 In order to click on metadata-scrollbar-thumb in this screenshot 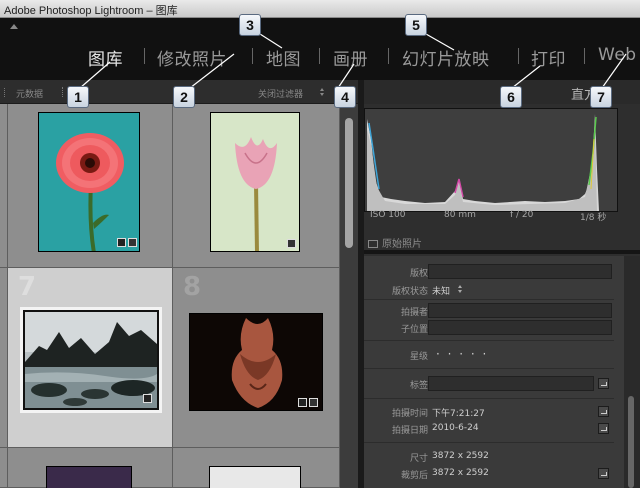, I will do `click(631, 442)`.